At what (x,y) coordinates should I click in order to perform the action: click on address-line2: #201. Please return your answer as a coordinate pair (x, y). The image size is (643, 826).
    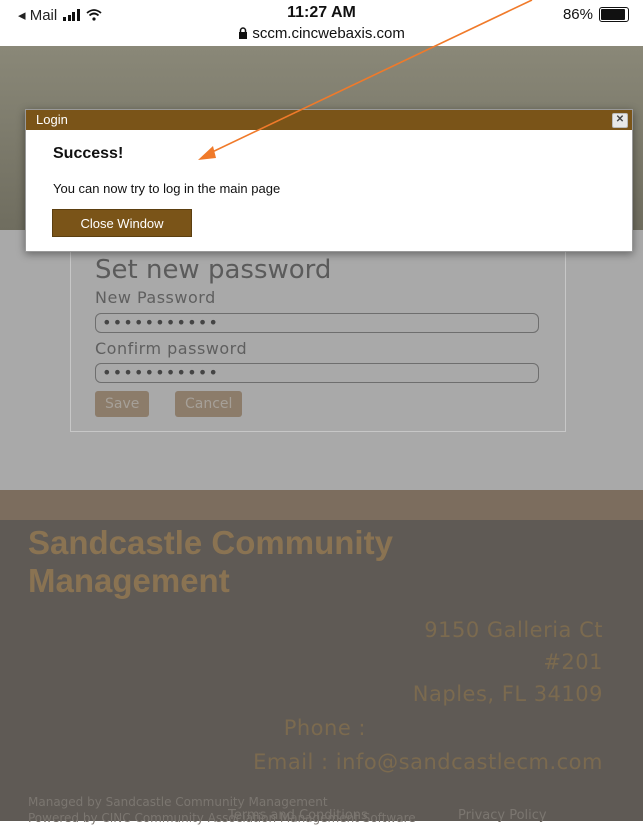
    Looking at the image, I should click on (573, 662).